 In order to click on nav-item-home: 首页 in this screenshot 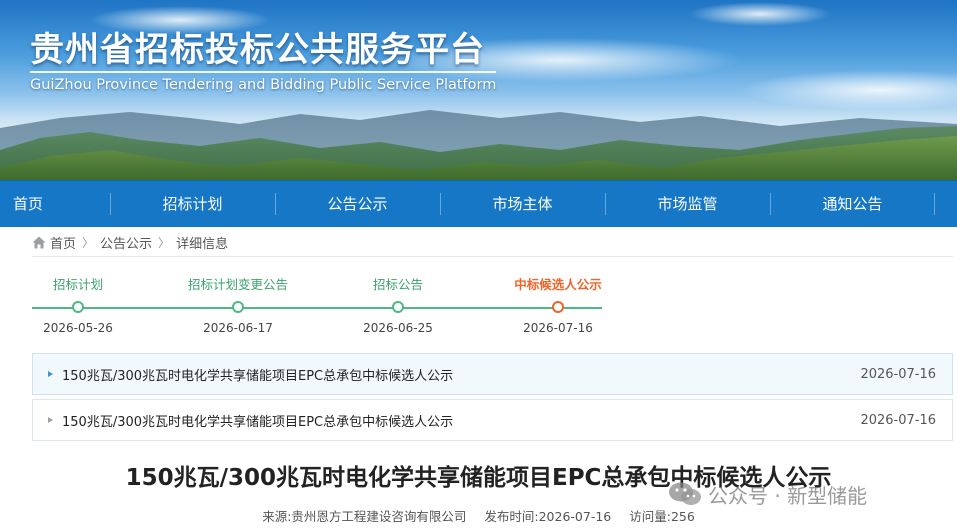, I will do `click(55, 204)`.